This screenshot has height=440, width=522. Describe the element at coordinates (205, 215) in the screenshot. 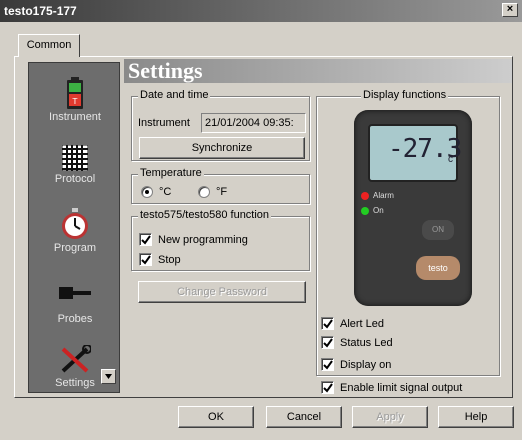

I see `function-legend: testo575/testo580 function` at that location.